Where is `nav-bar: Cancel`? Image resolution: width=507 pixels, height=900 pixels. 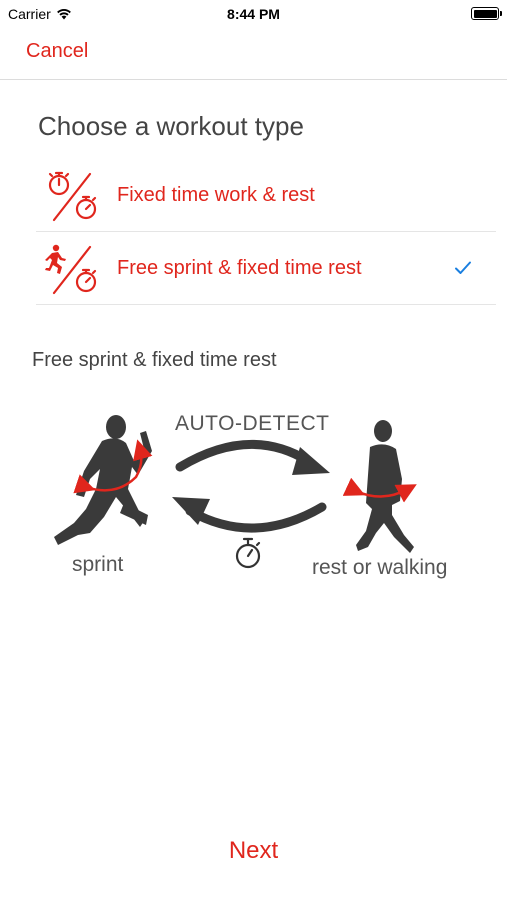 nav-bar: Cancel is located at coordinates (253, 54).